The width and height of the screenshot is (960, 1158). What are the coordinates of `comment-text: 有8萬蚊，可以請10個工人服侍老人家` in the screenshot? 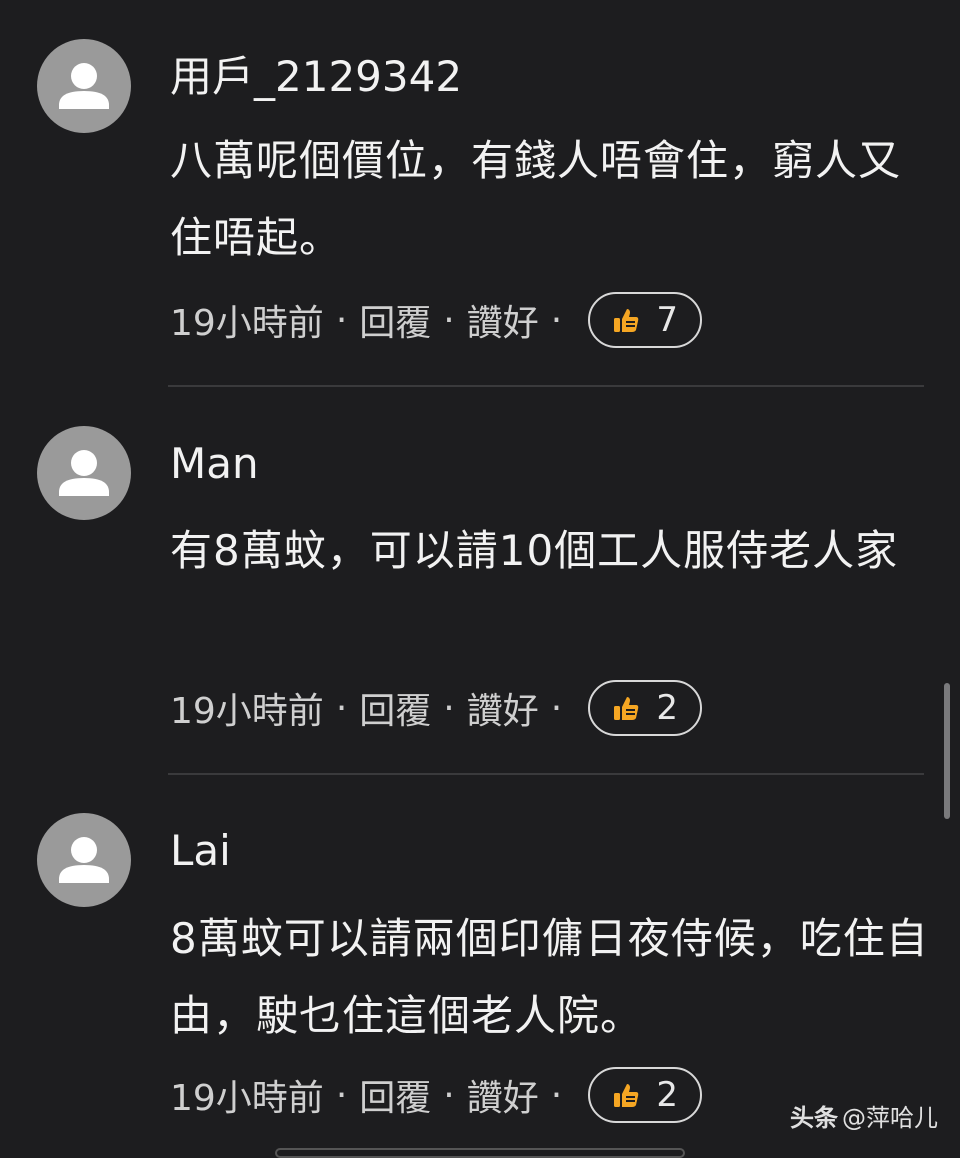 It's located at (534, 550).